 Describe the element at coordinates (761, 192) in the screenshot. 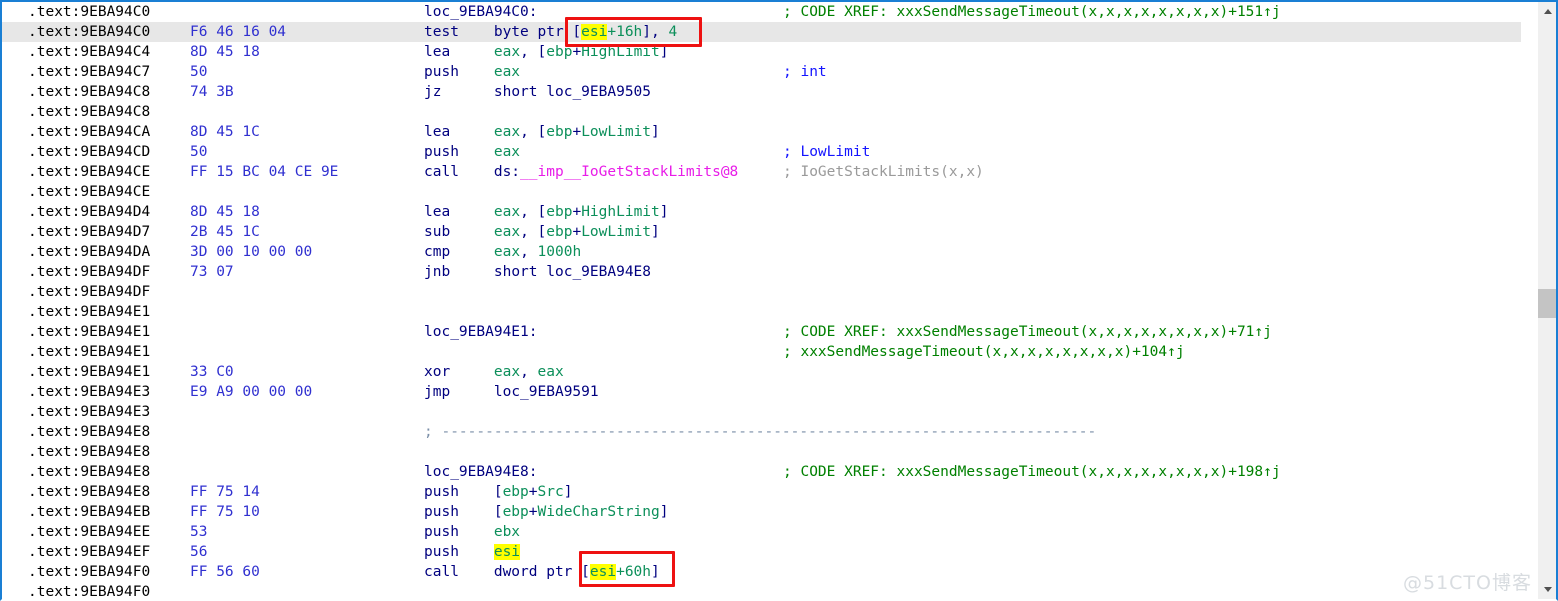

I see `disassembly-line: .text:9EBA94CE` at that location.